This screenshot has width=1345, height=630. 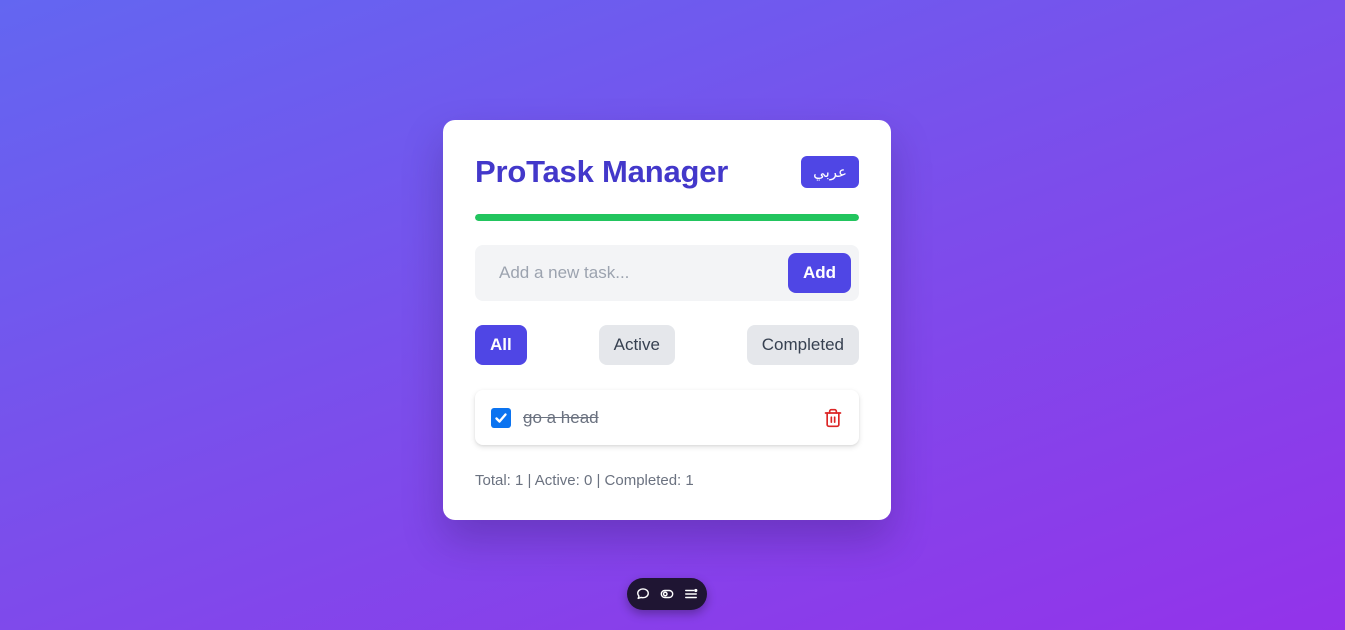 I want to click on menu-icon, so click(x=691, y=594).